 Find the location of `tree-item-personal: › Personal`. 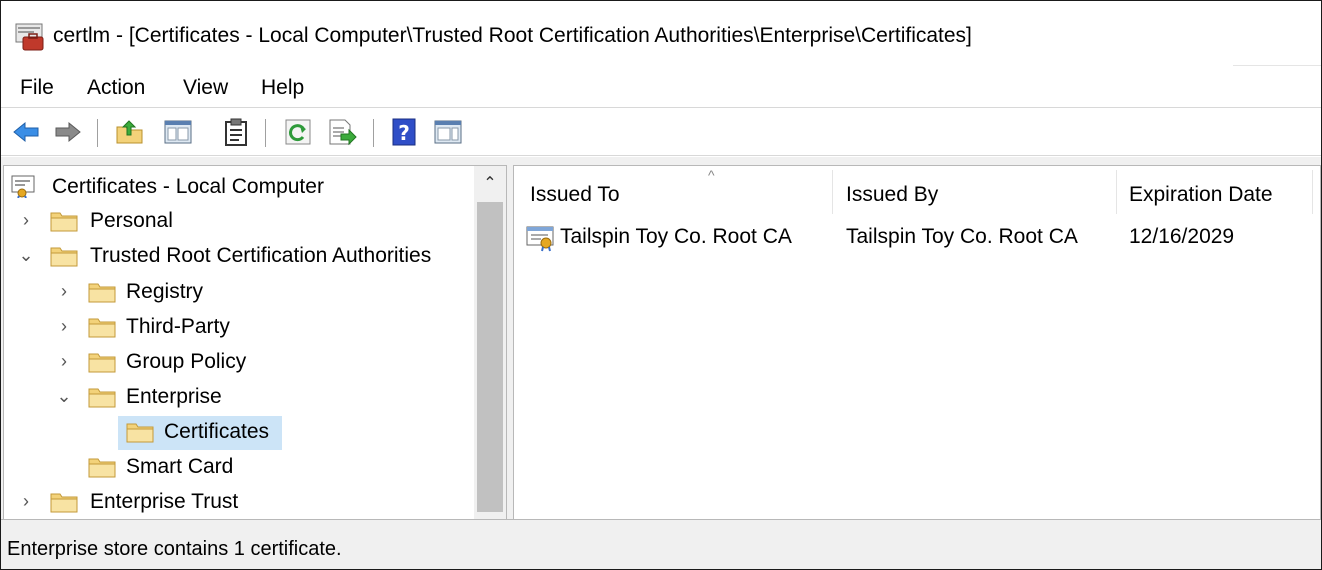

tree-item-personal: › Personal is located at coordinates (239, 221).